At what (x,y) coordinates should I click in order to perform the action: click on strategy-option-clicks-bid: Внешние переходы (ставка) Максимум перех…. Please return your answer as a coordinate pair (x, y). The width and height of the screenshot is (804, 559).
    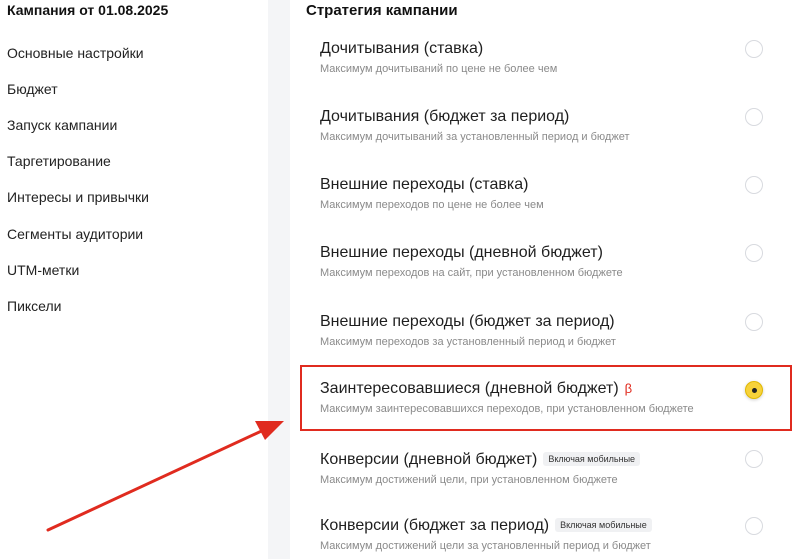
    Looking at the image, I should click on (540, 193).